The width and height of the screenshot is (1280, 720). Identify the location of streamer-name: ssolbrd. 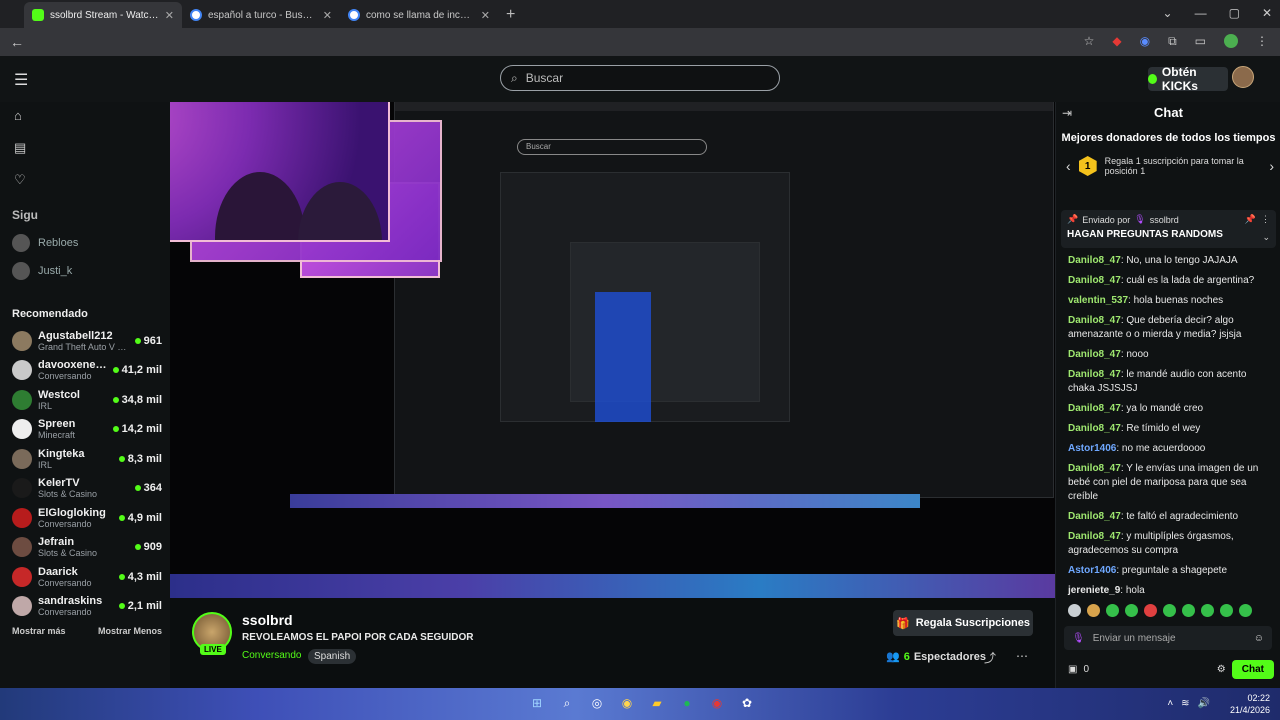
(267, 620).